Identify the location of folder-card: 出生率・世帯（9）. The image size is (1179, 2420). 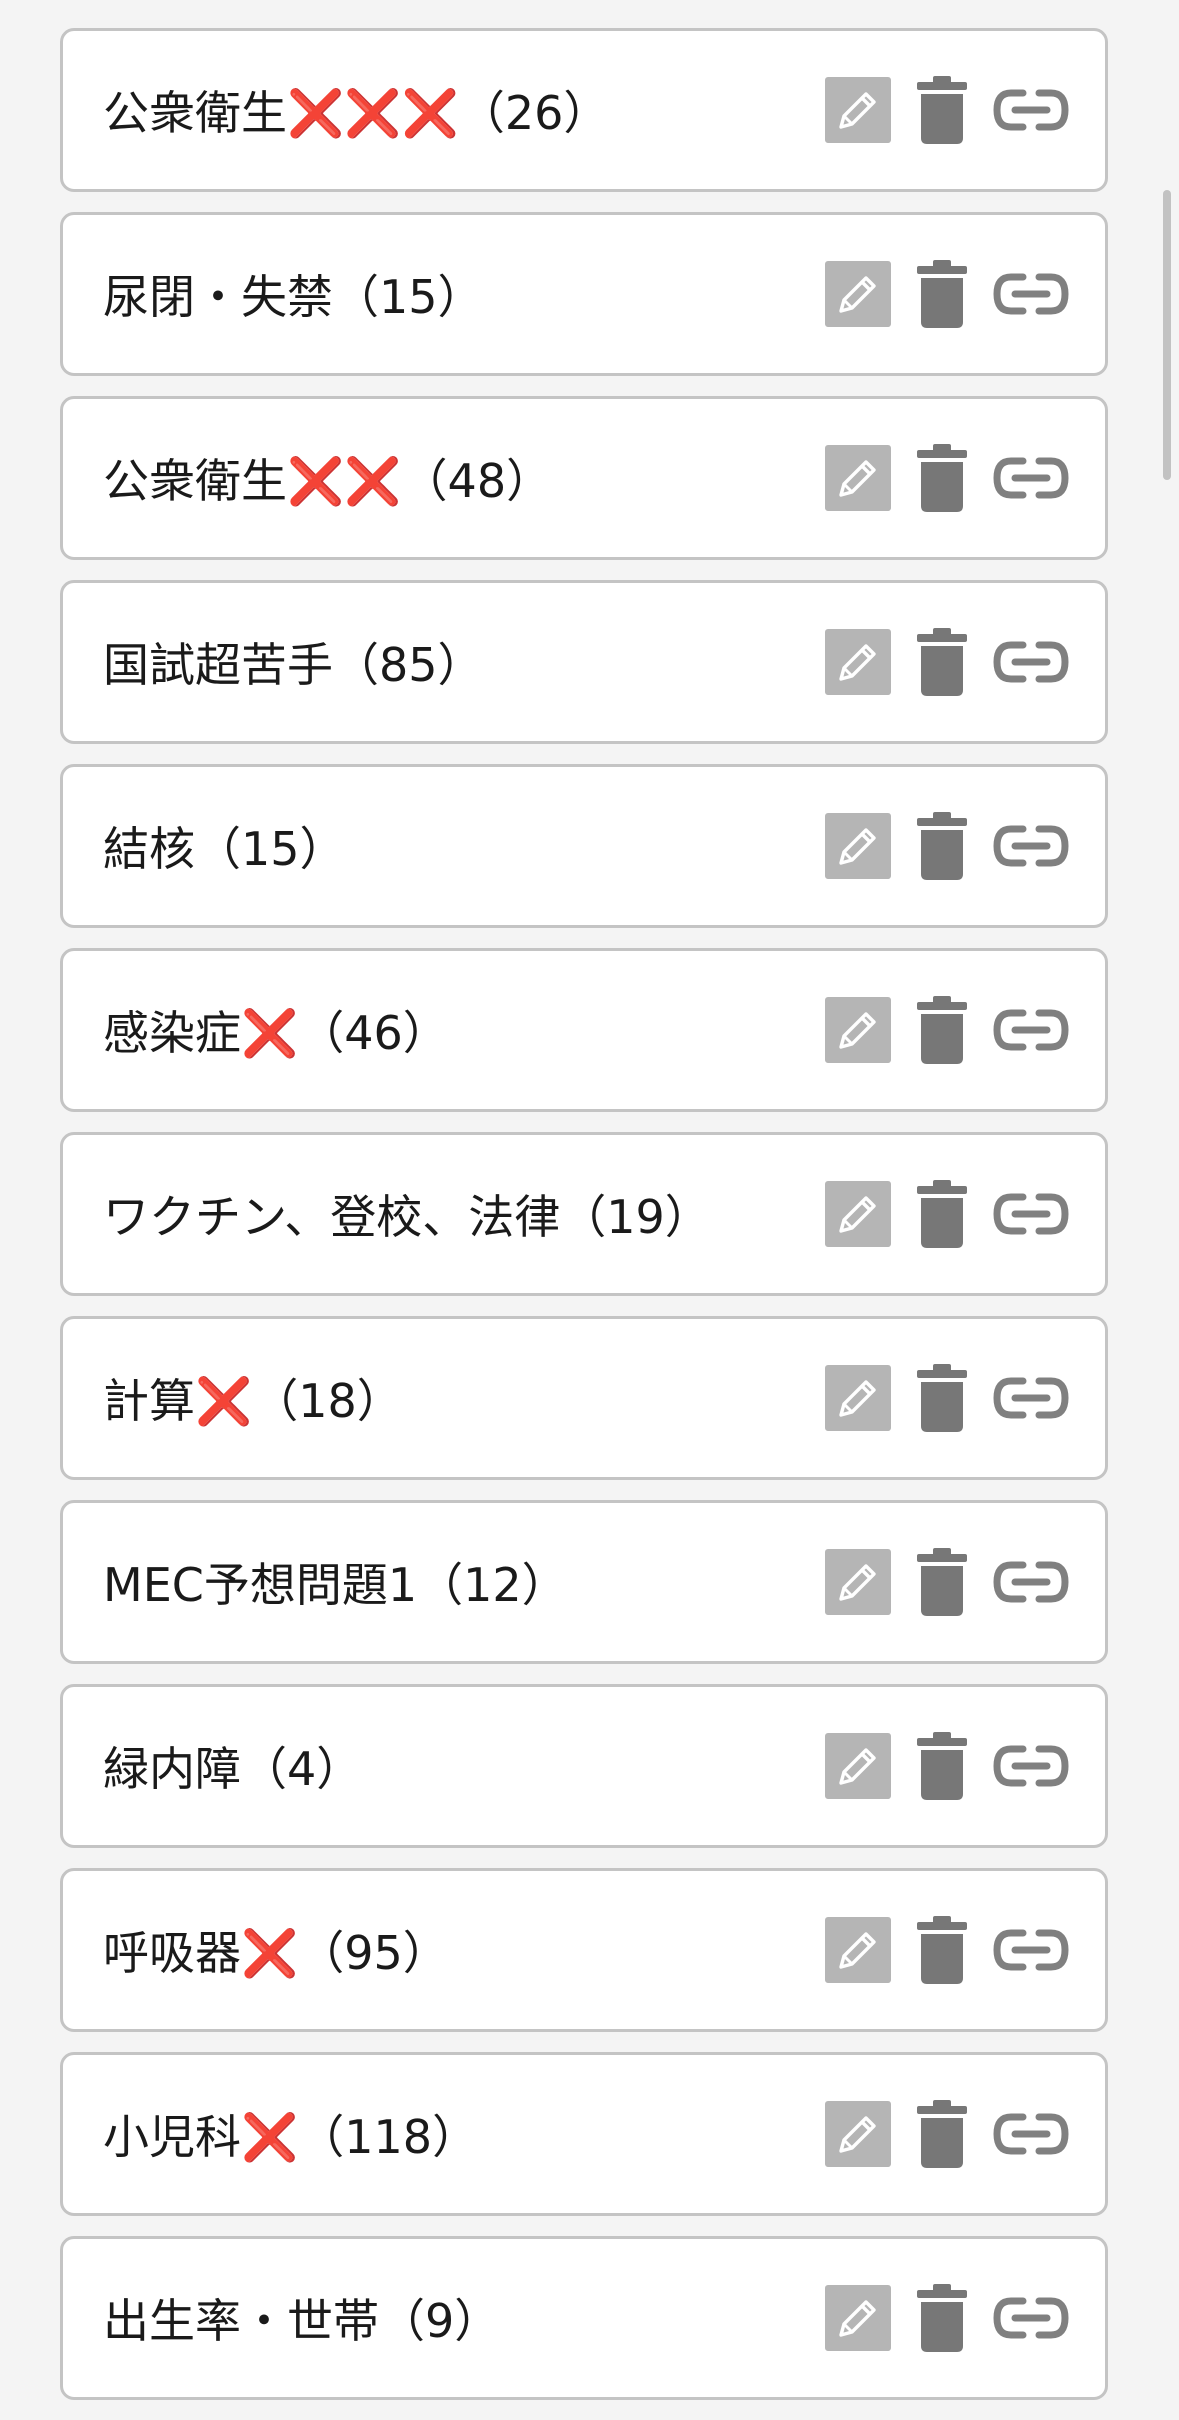
(584, 2318).